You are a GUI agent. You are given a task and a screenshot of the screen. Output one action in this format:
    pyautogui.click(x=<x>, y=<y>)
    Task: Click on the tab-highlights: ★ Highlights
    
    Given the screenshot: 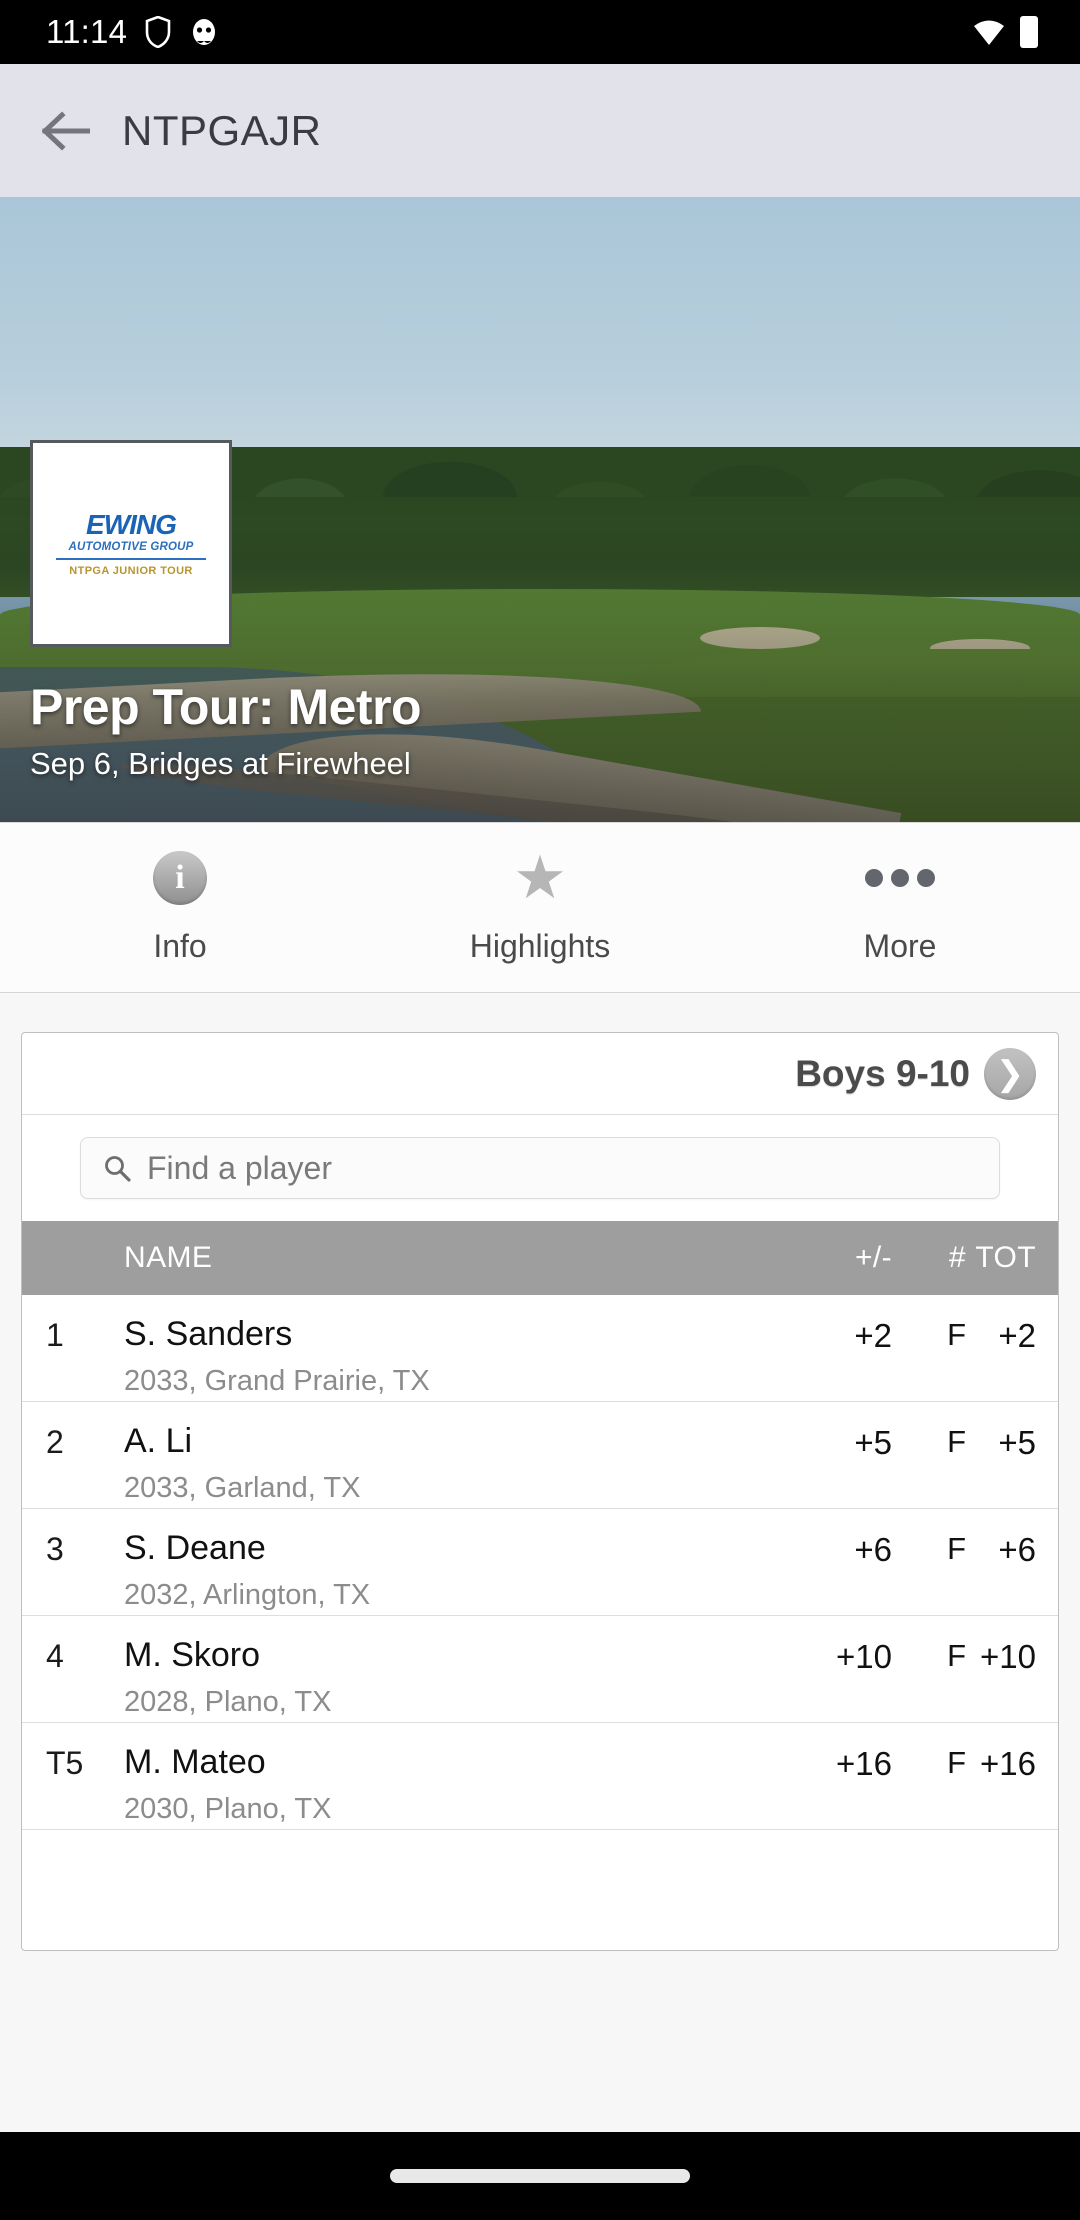 What is the action you would take?
    pyautogui.click(x=540, y=907)
    